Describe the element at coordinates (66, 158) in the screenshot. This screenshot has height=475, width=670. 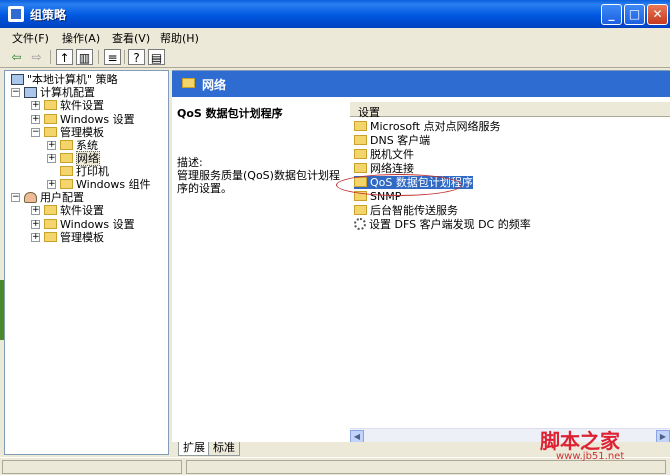
I see `folder-open-icon` at that location.